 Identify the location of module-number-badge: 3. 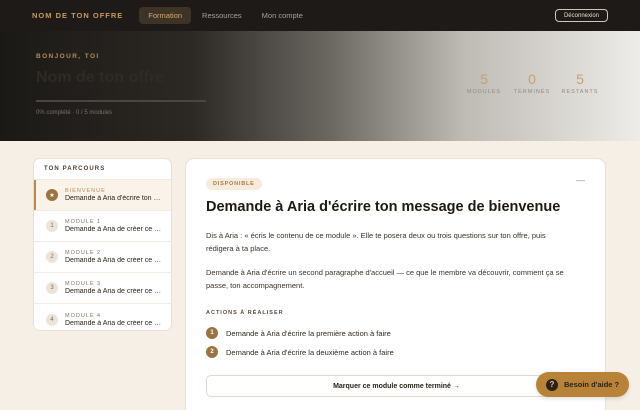
(52, 288).